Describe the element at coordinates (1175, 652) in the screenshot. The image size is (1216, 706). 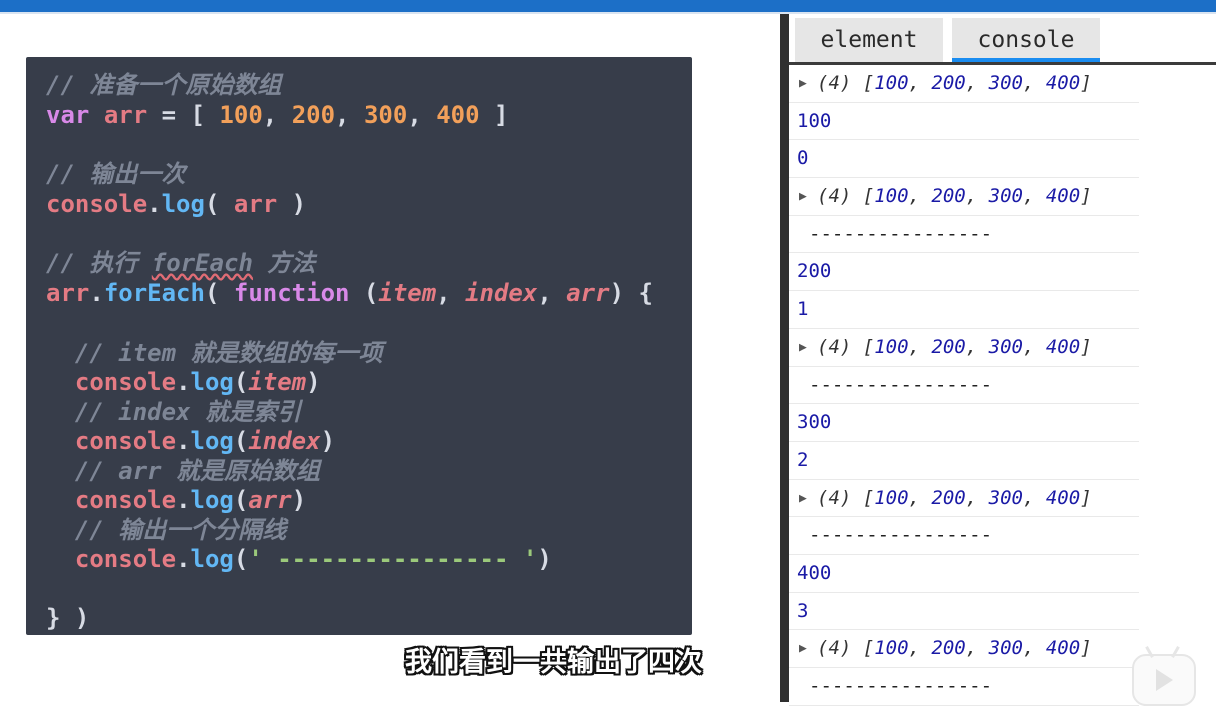
I see `badge-ear` at that location.